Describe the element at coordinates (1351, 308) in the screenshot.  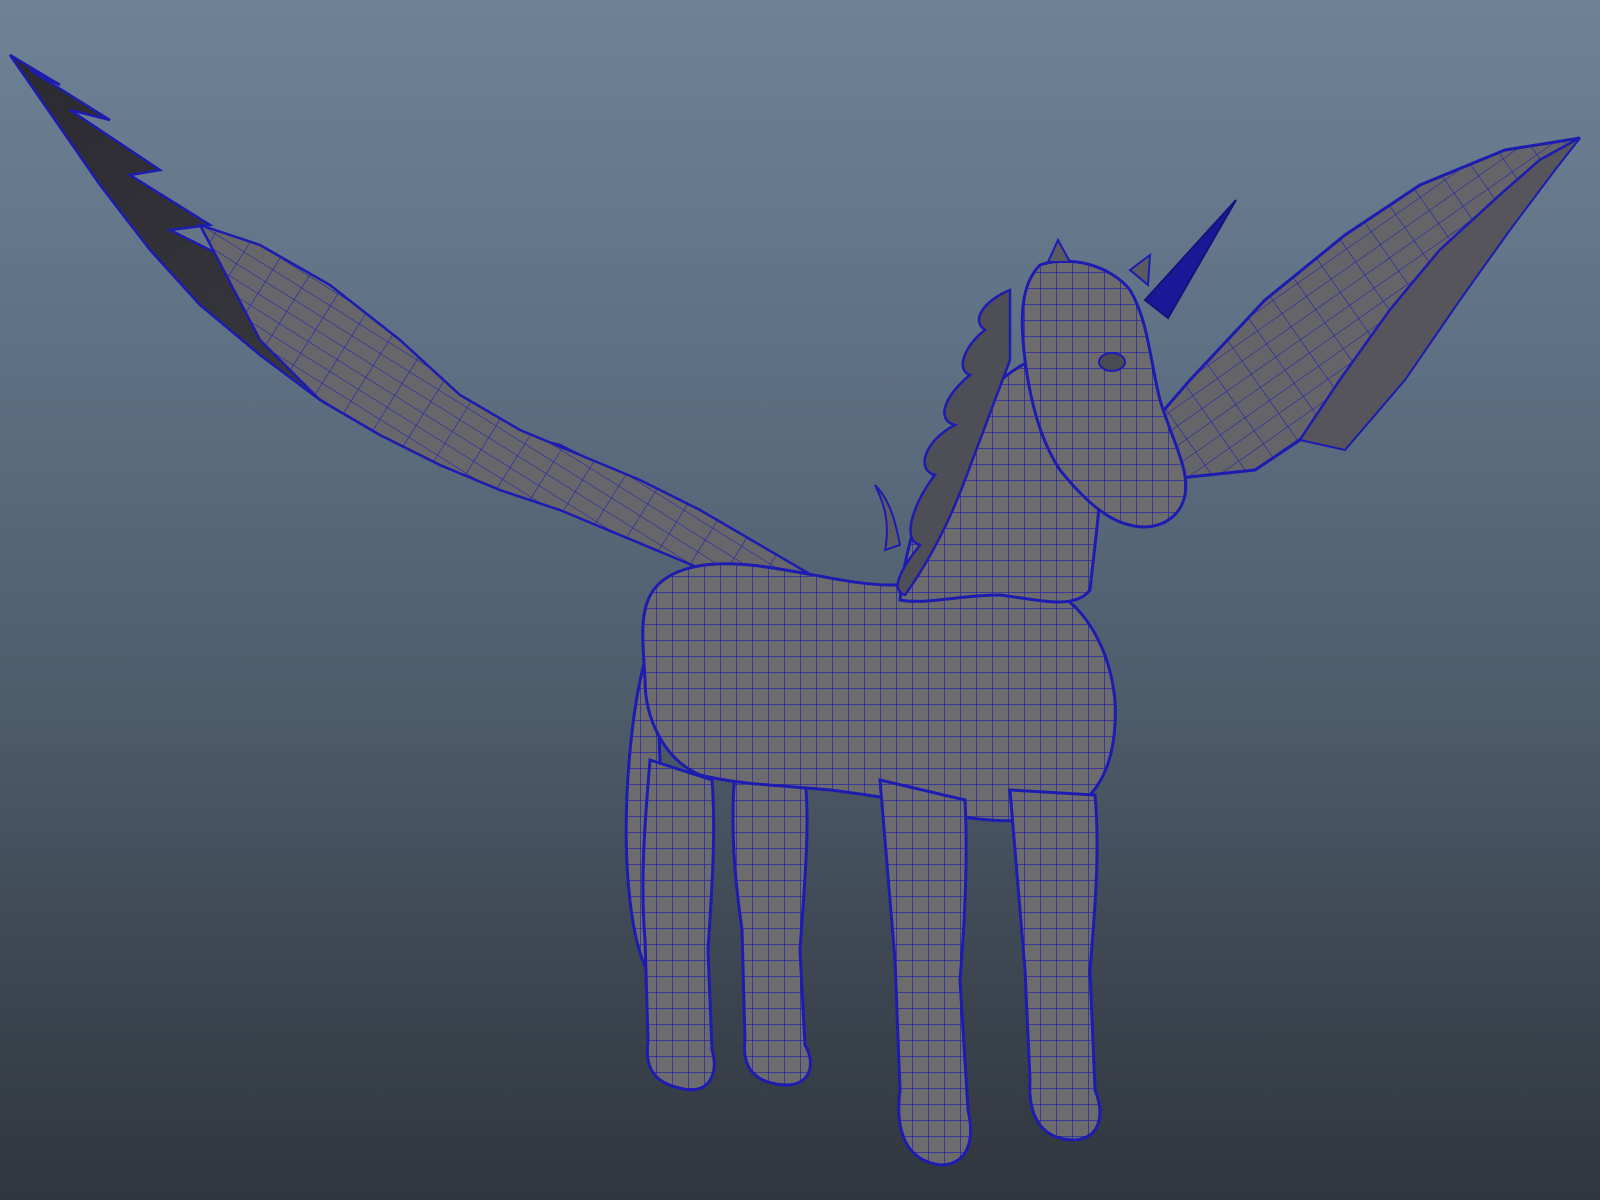
I see `right-wing` at that location.